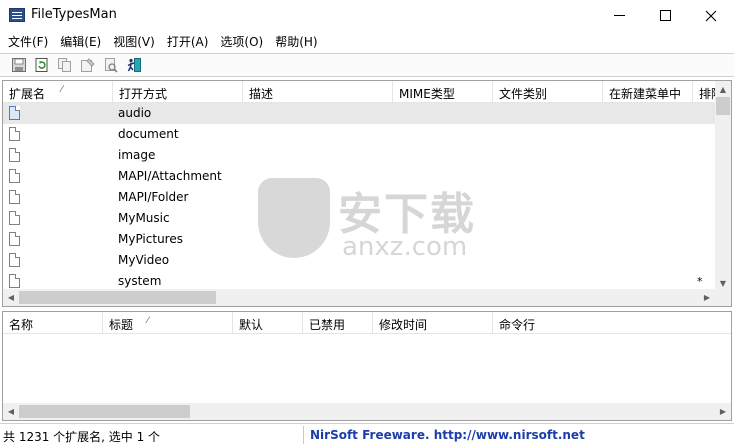  What do you see at coordinates (367, 15) in the screenshot?
I see `title-bar: FileTypesMan` at bounding box center [367, 15].